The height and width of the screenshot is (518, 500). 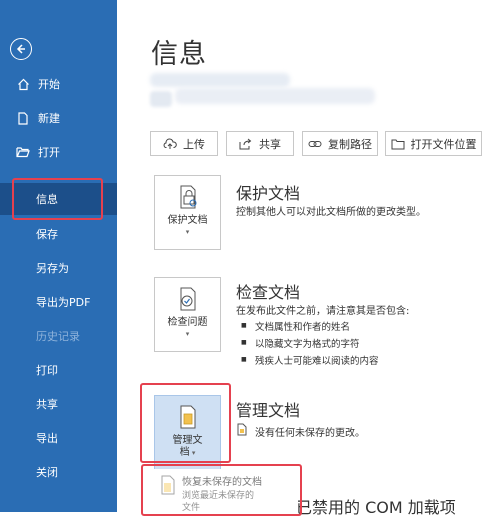 I want to click on inspect-bullet: 残疾人士可能难以阅读的内容, so click(x=310, y=360).